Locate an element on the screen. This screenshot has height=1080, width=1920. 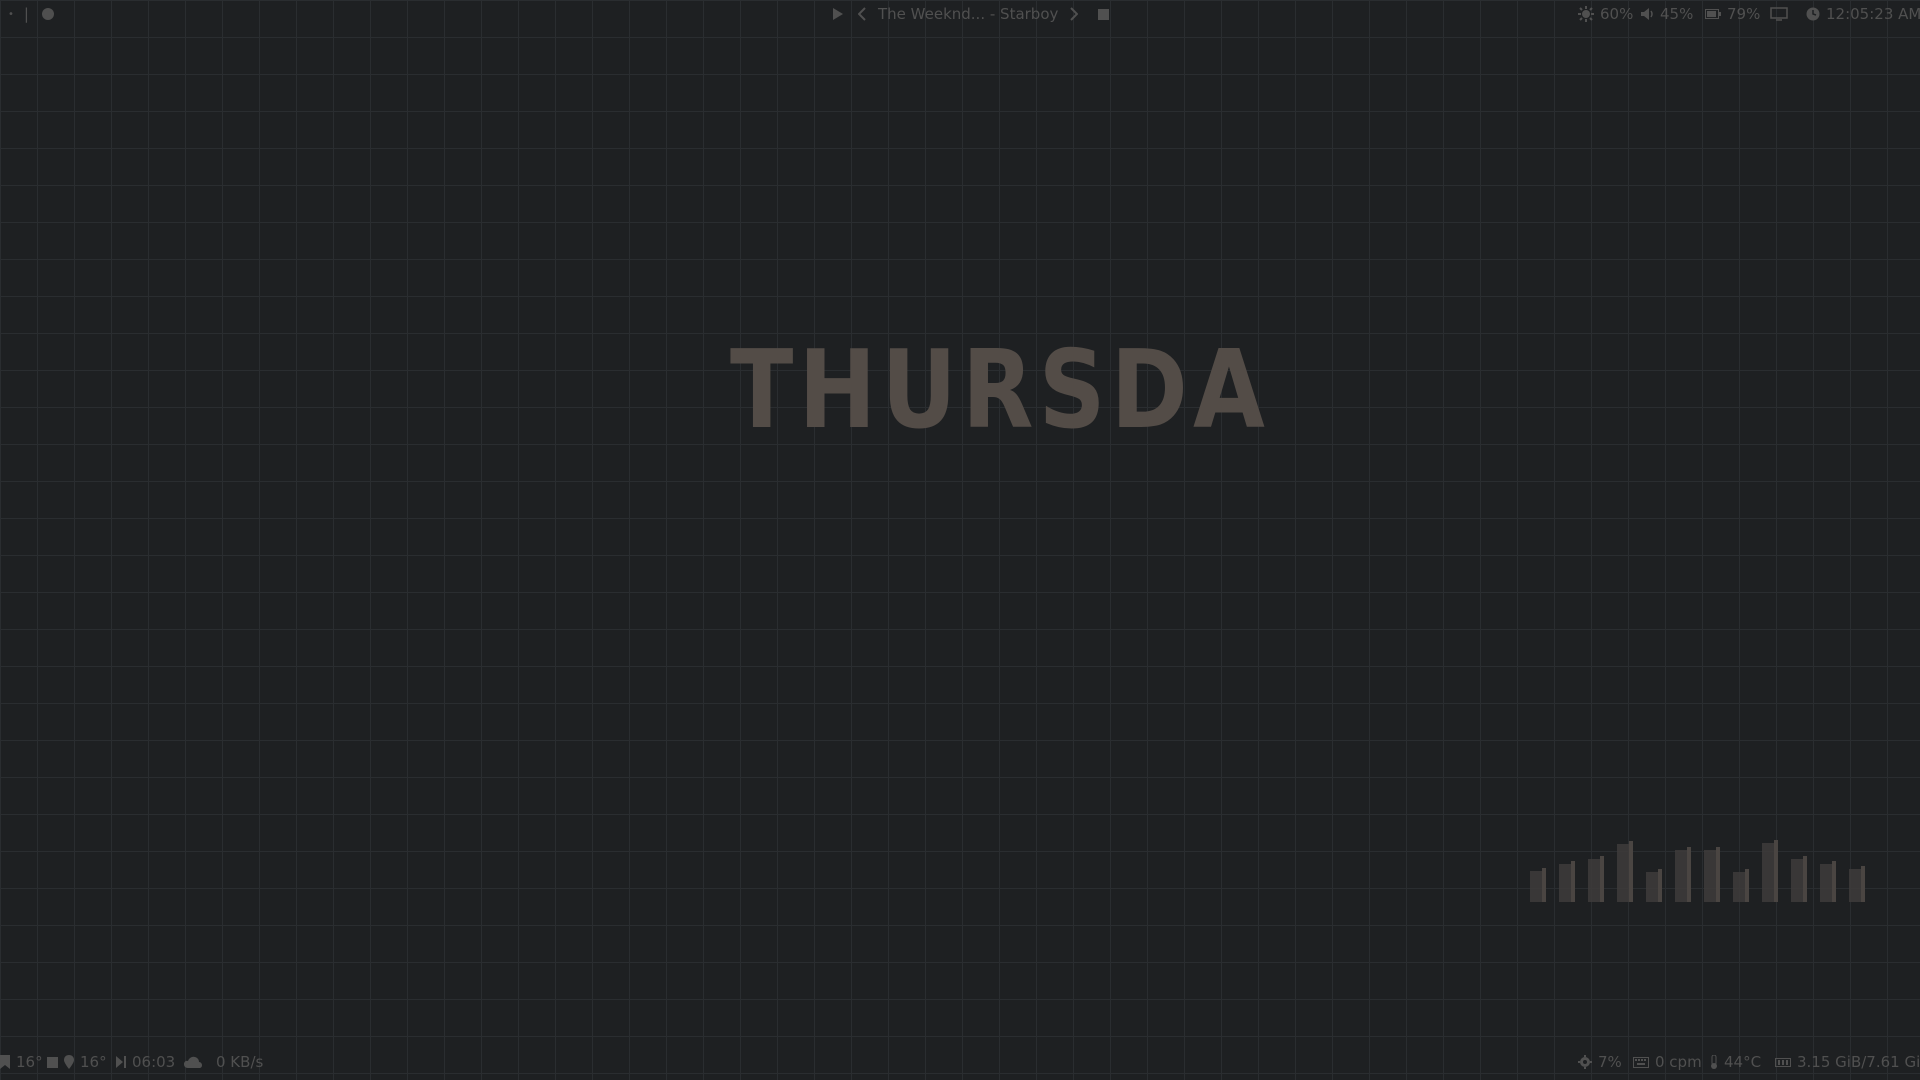
bookmark-icon is located at coordinates (5, 1062).